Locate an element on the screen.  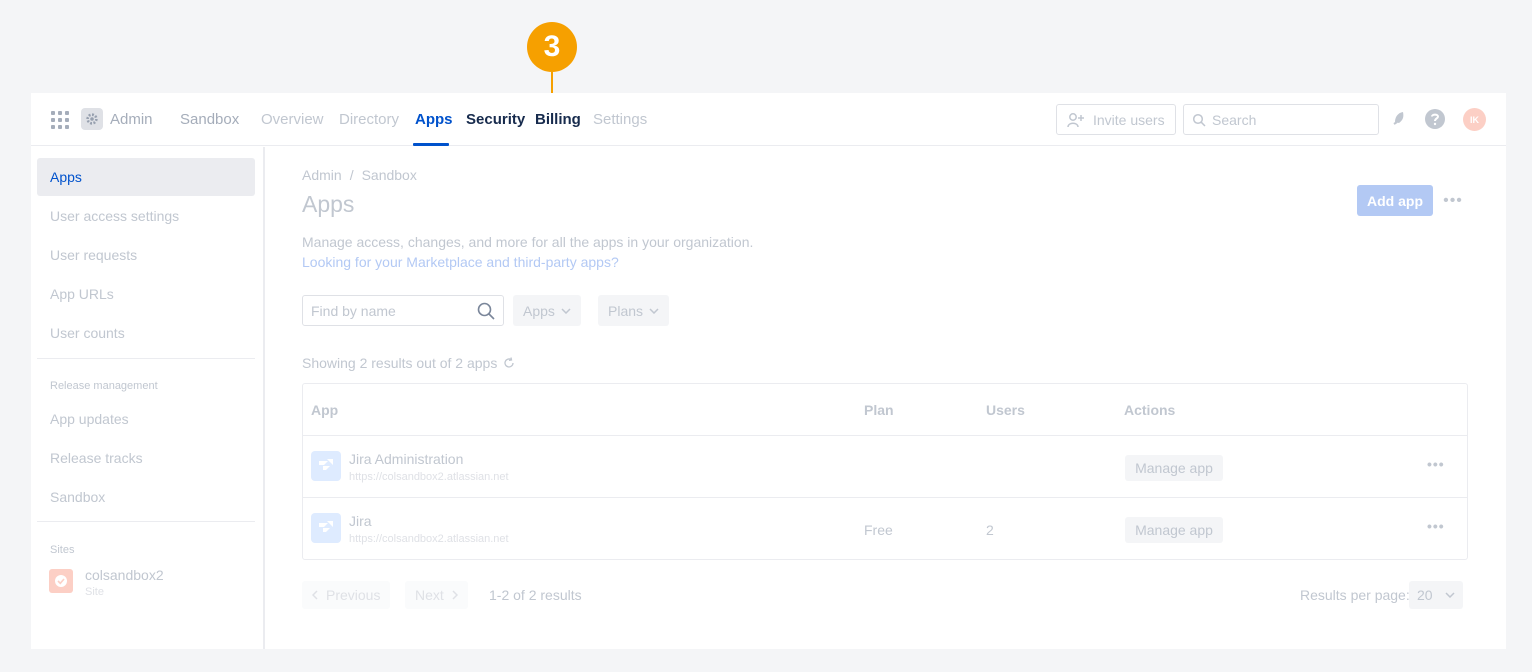
sidebar-heading-sites: Sites is located at coordinates (62, 550).